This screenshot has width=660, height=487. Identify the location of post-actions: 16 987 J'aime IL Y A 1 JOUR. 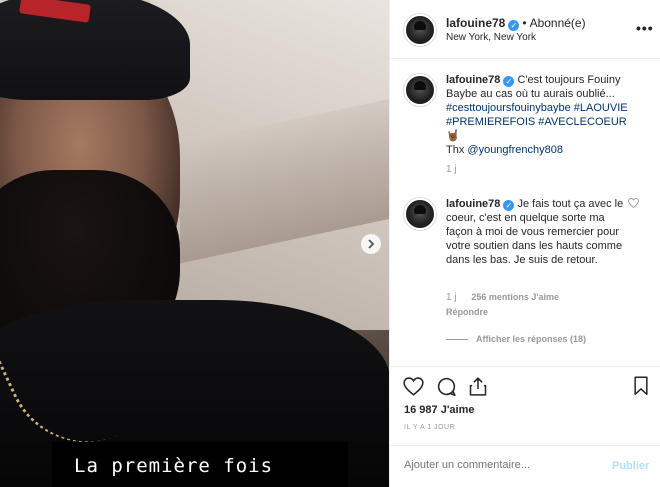
(525, 411).